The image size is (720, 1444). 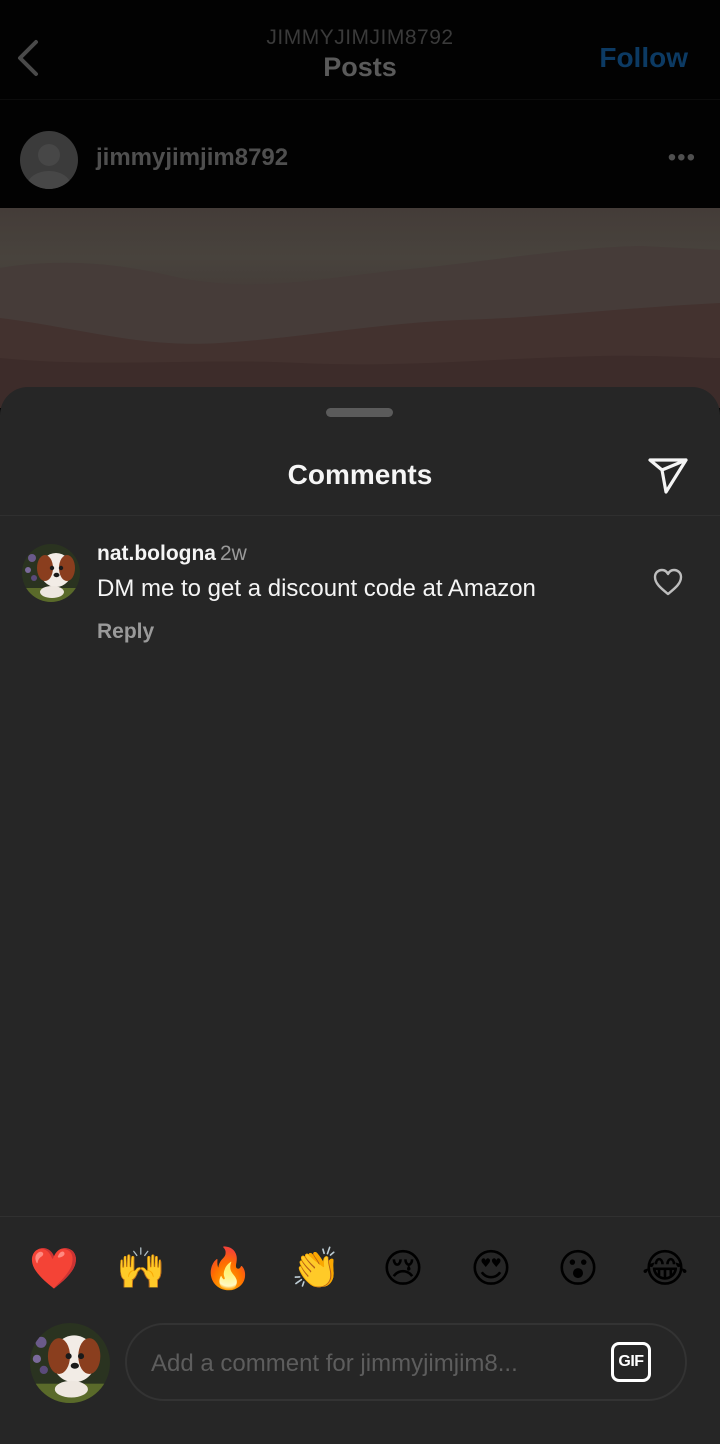 What do you see at coordinates (316, 588) in the screenshot?
I see `comment-text: DM me to get a discount code at Amazon` at bounding box center [316, 588].